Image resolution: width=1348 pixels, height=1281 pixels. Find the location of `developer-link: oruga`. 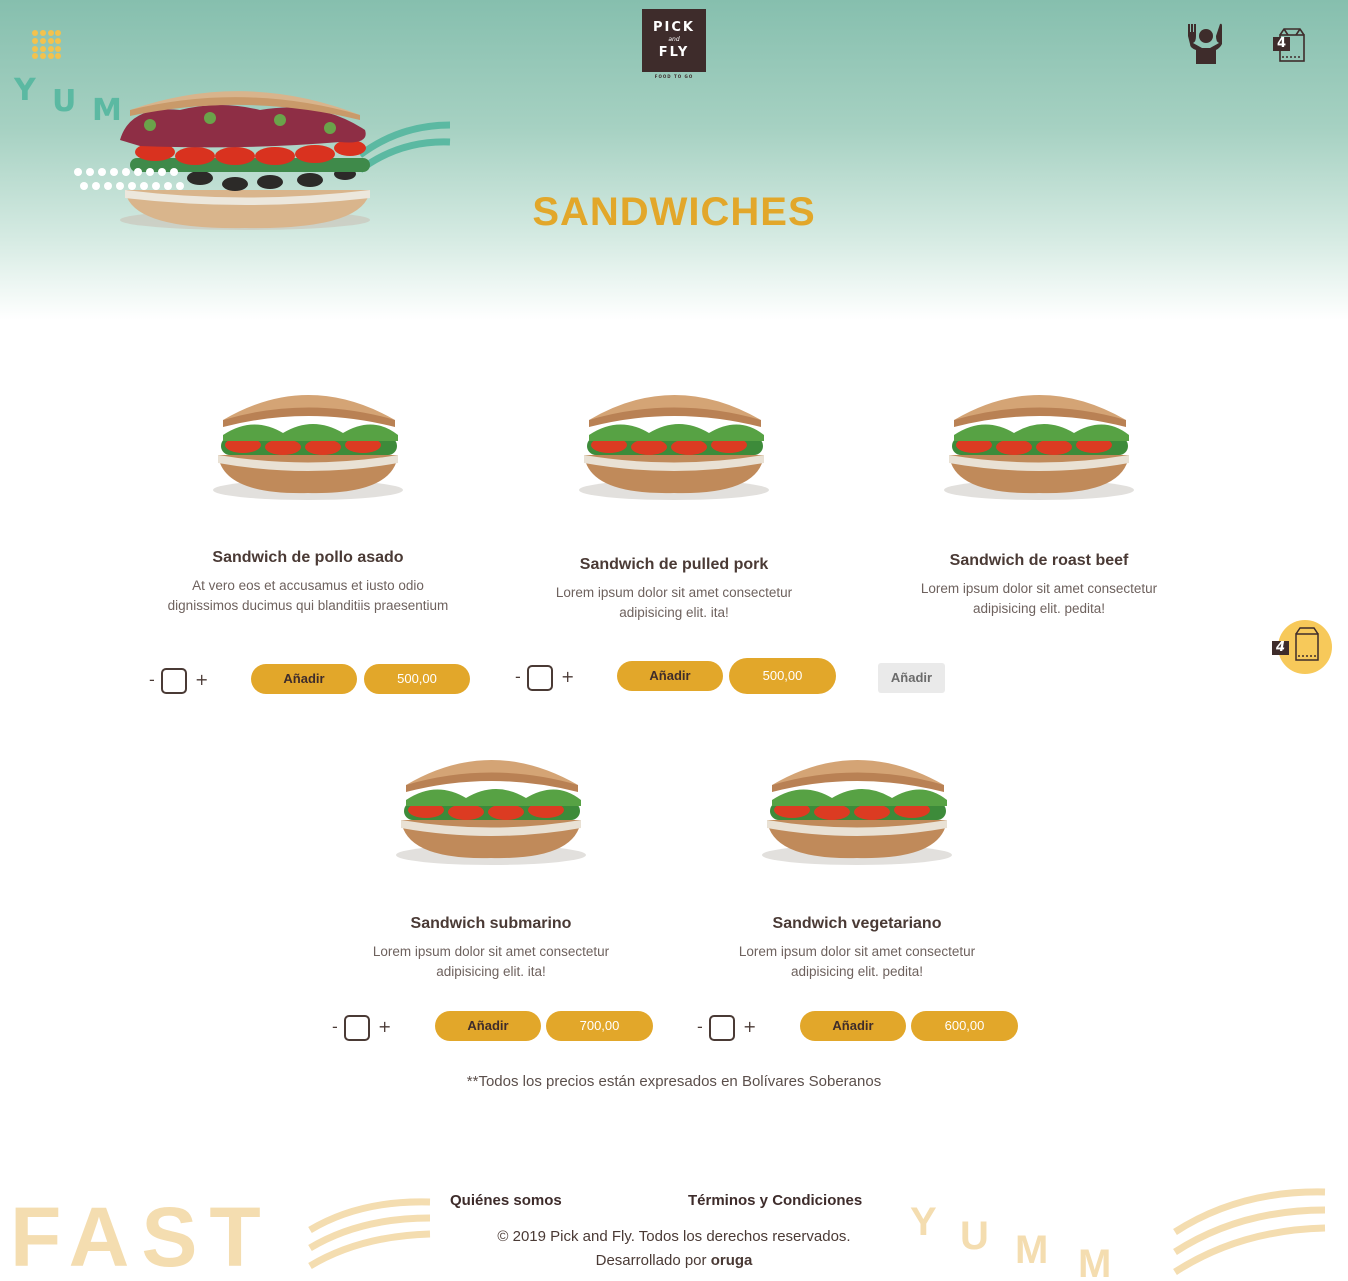

developer-link: oruga is located at coordinates (732, 1260).